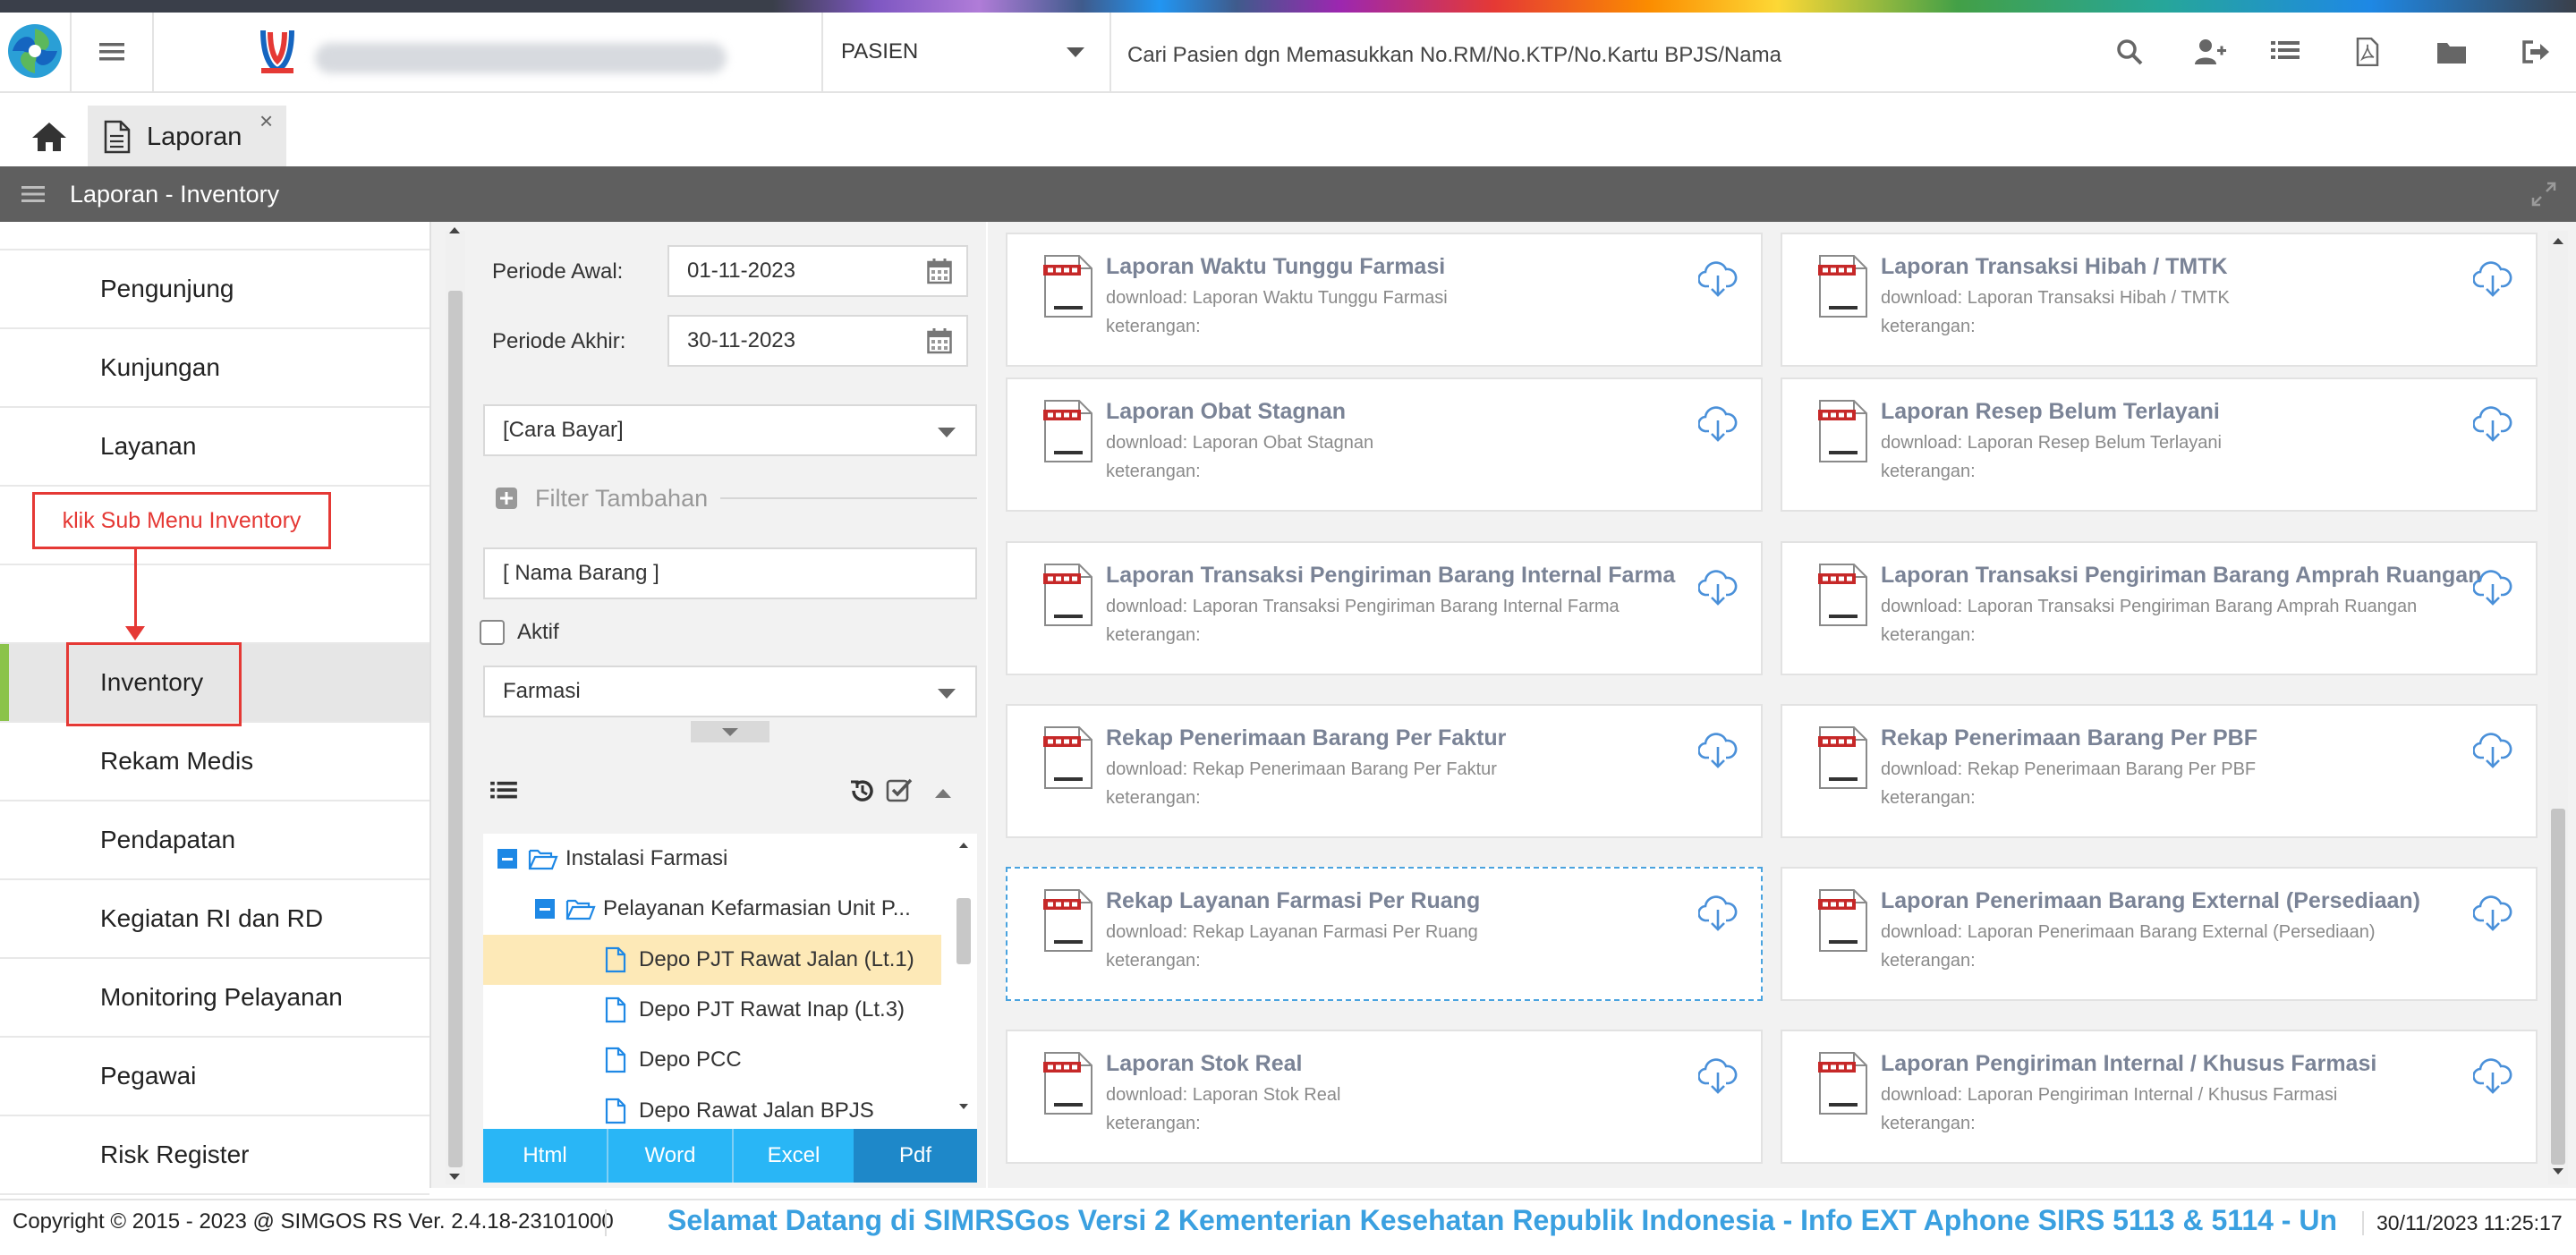 This screenshot has height=1255, width=2576. I want to click on report-download-link: download: Laporan Obat Stagnan, so click(1239, 444).